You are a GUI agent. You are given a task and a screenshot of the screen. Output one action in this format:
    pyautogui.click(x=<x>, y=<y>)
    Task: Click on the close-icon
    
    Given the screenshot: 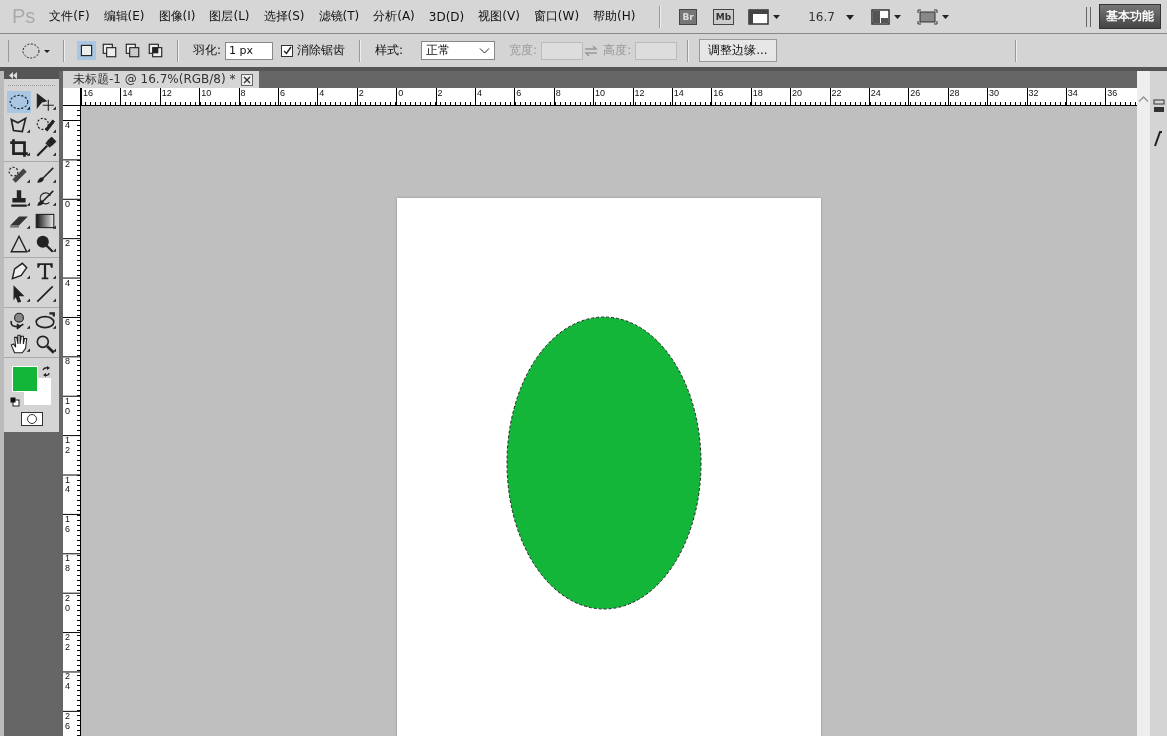 What is the action you would take?
    pyautogui.click(x=247, y=79)
    